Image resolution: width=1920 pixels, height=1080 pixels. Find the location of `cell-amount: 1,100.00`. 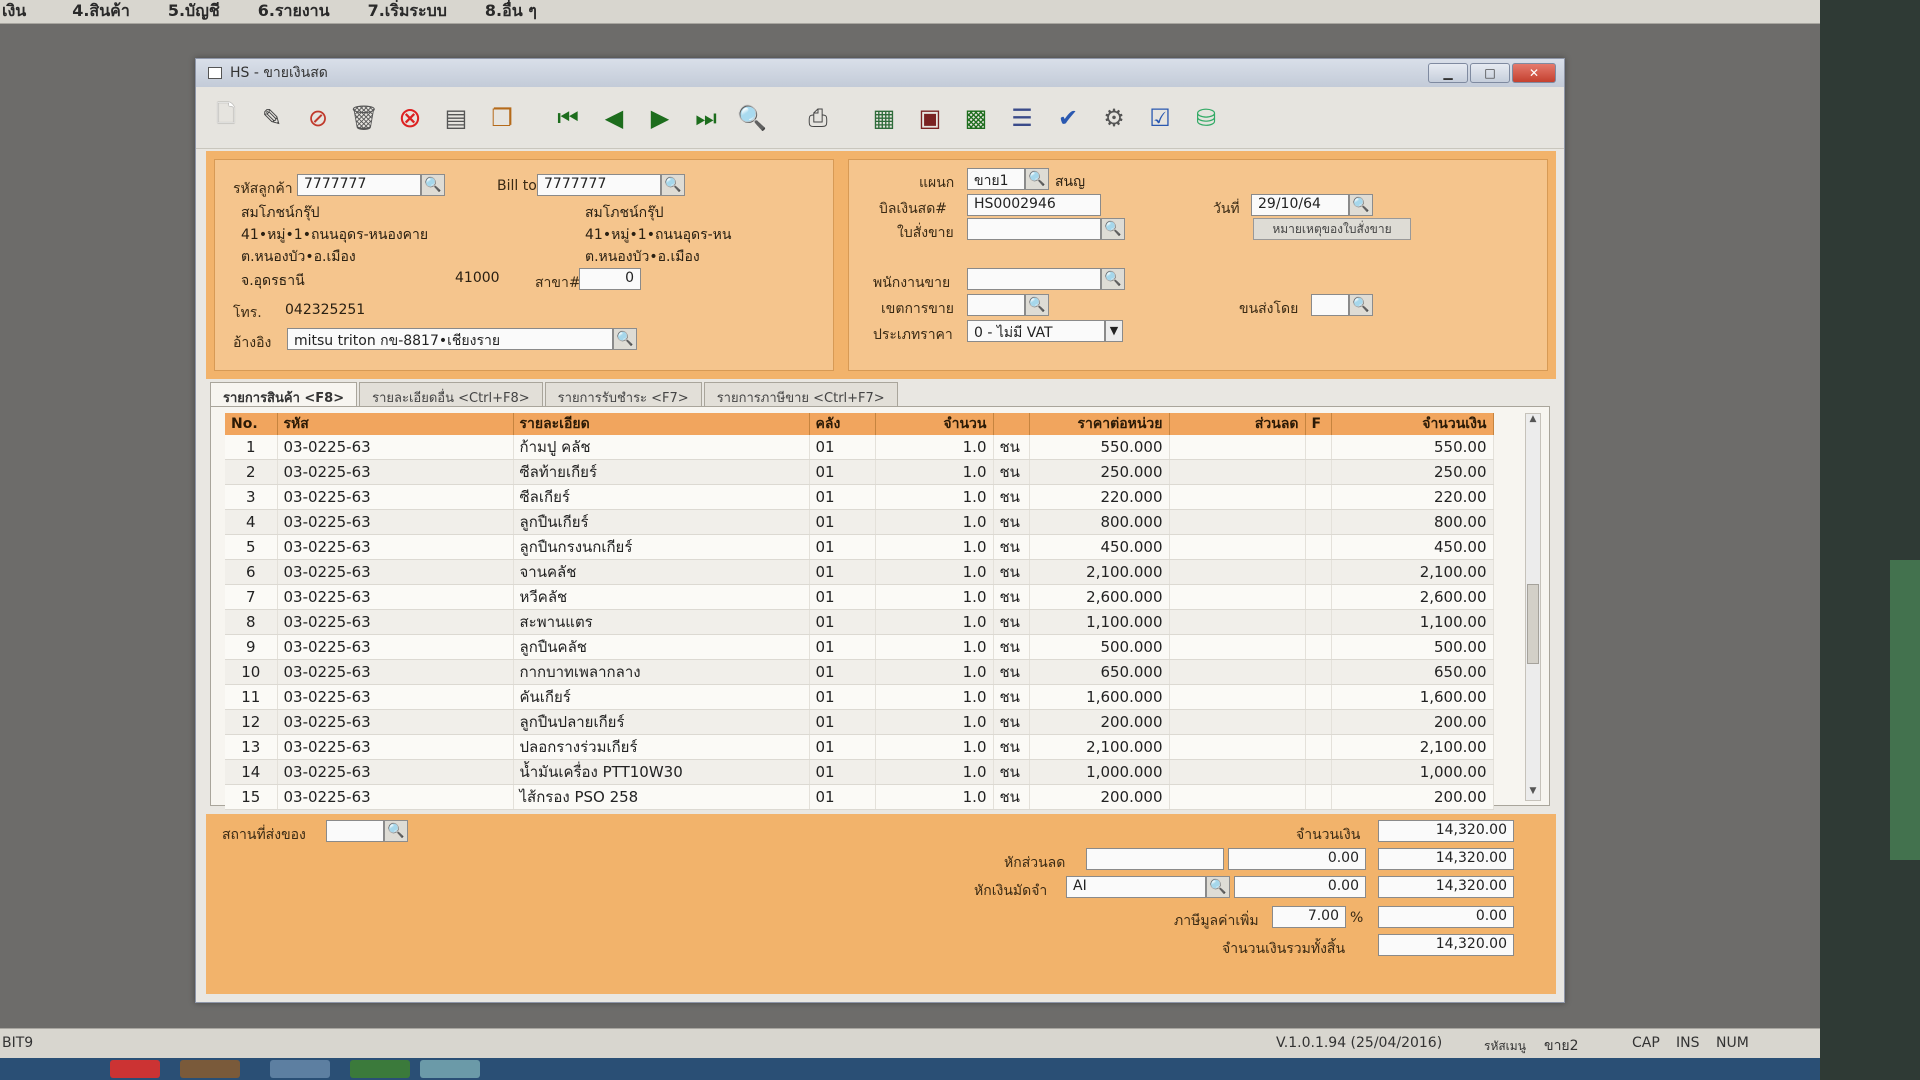

cell-amount: 1,100.00 is located at coordinates (1412, 622).